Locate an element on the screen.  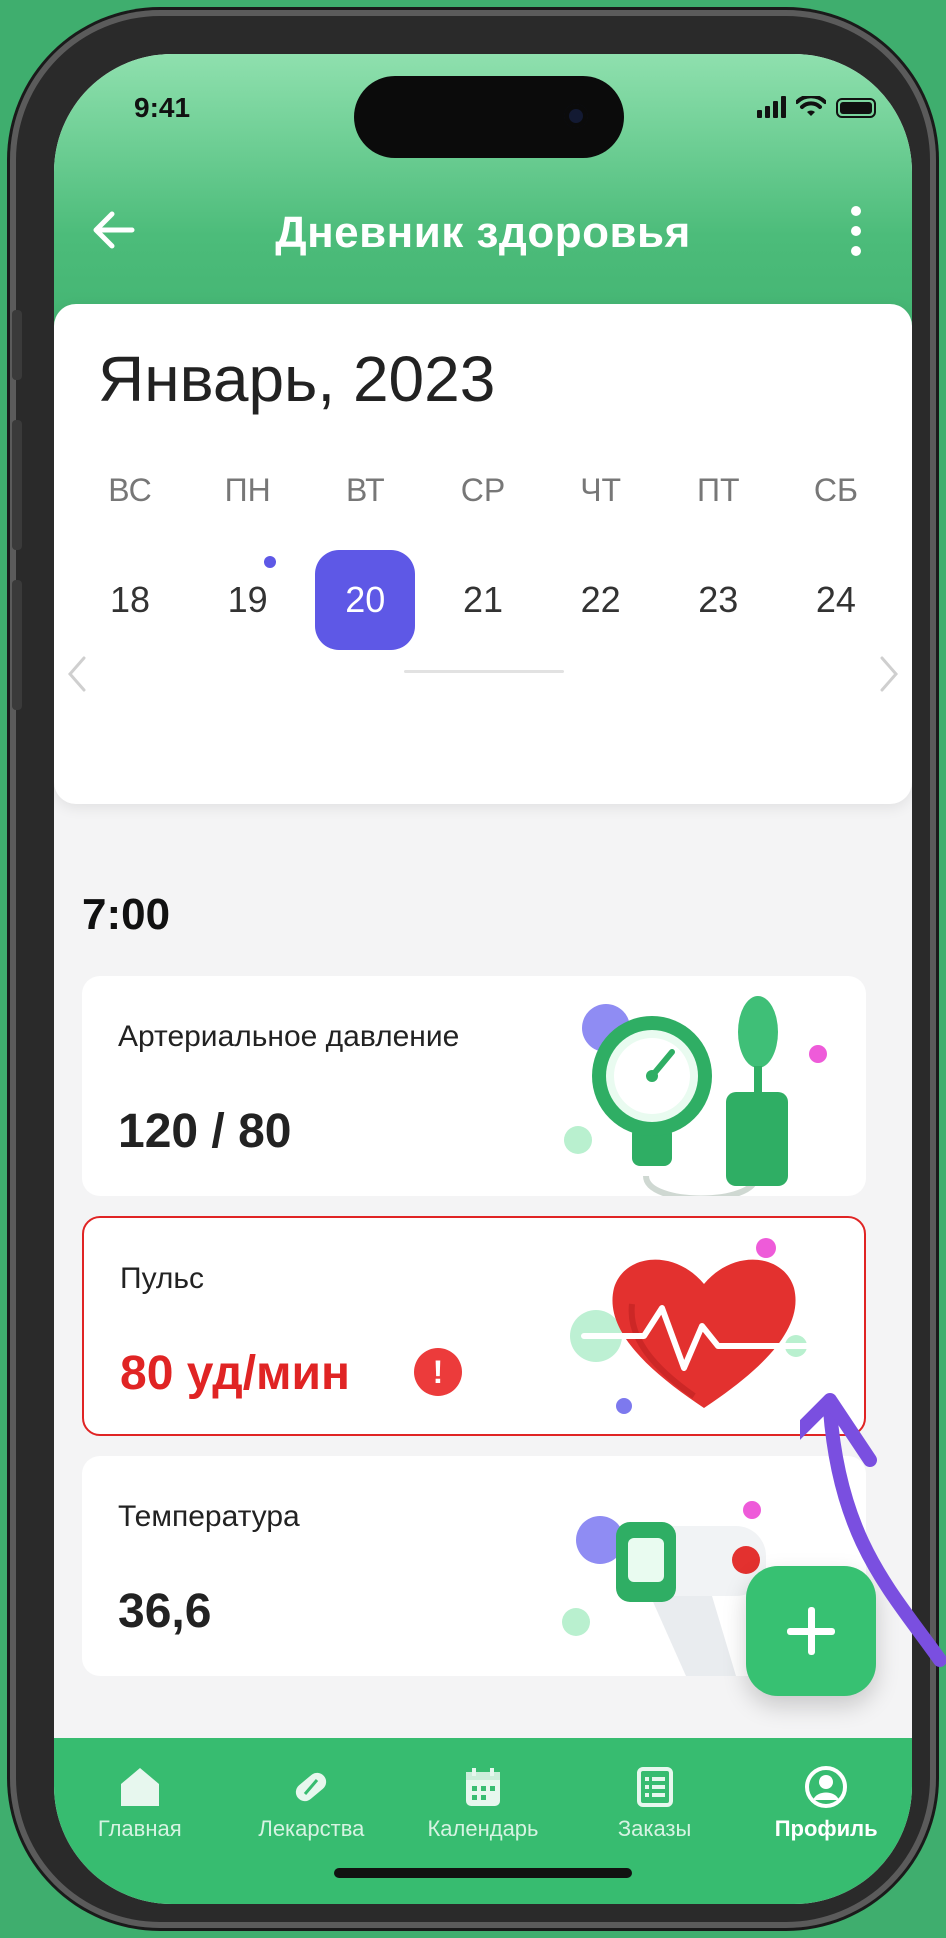
day-row: 18 19 20 21 22 23 24 is located at coordinates (483, 600).